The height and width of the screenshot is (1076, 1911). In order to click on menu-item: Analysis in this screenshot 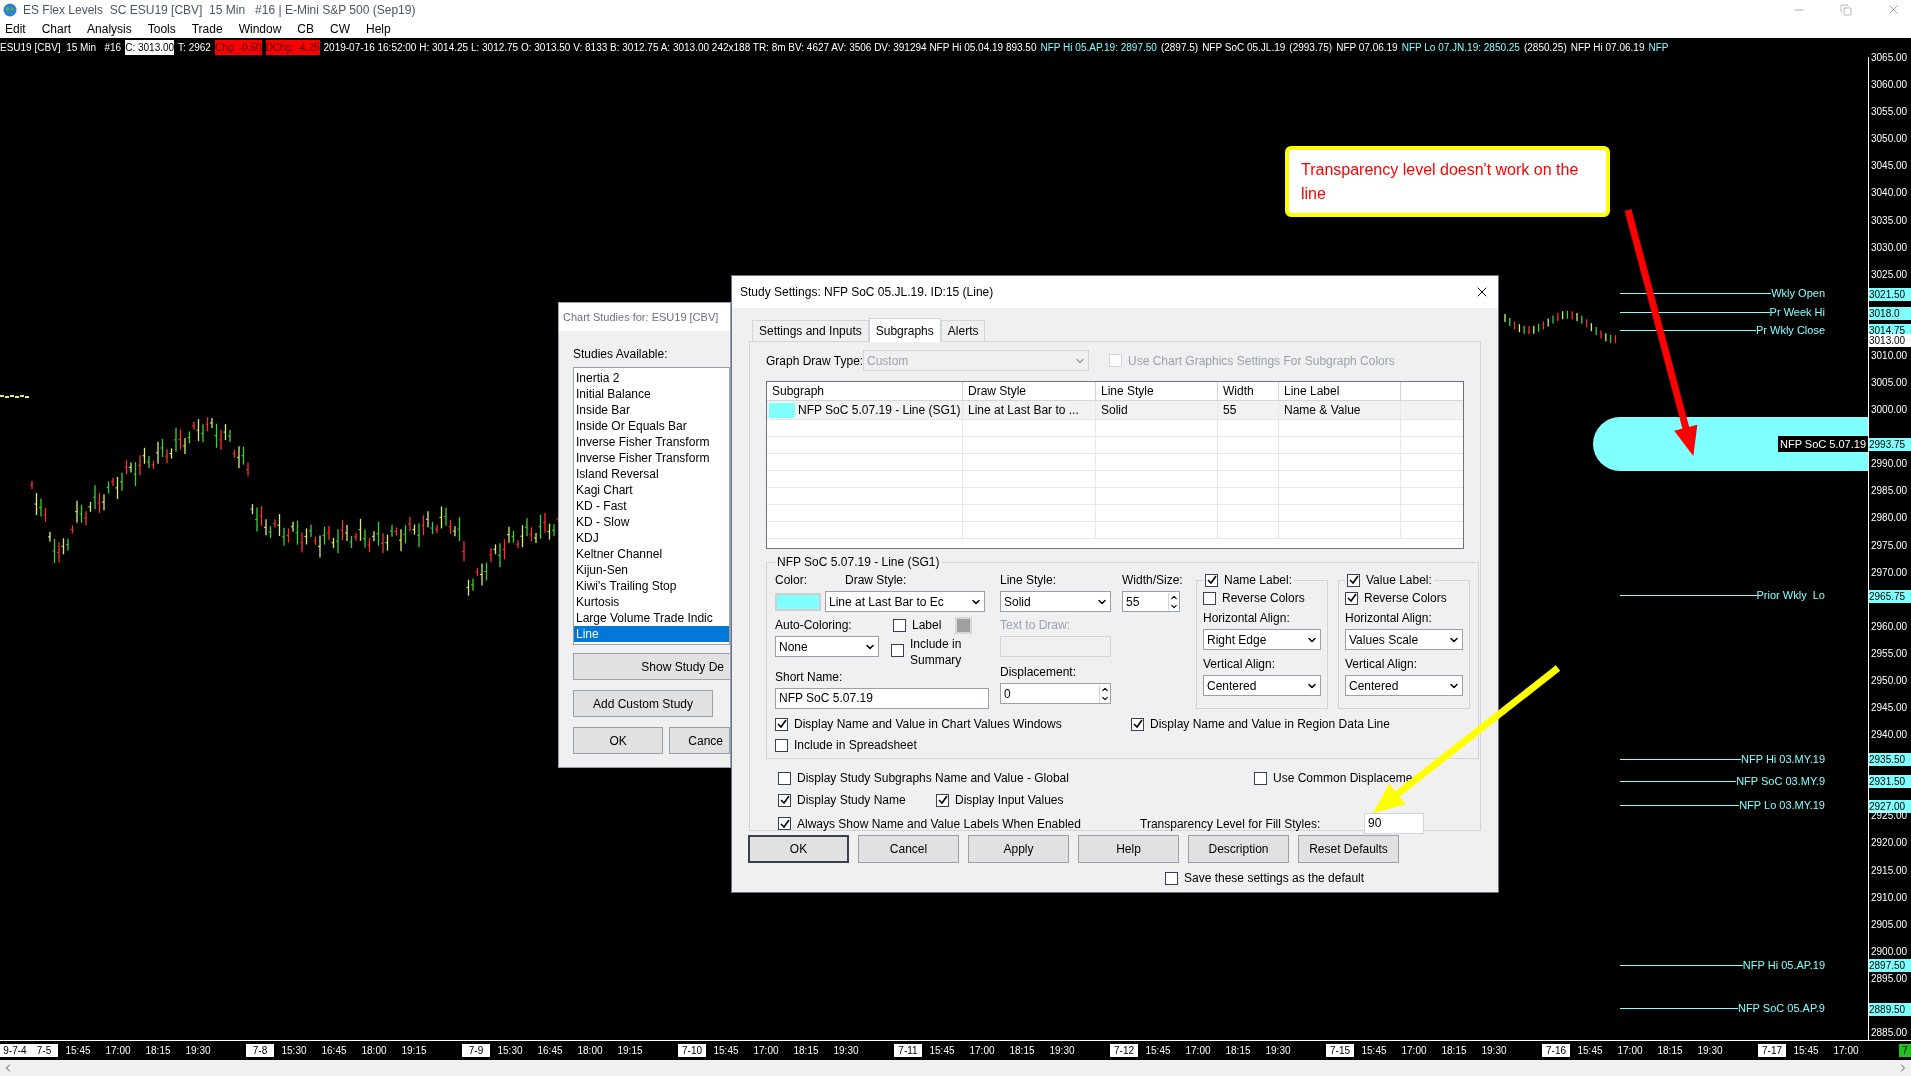, I will do `click(109, 28)`.